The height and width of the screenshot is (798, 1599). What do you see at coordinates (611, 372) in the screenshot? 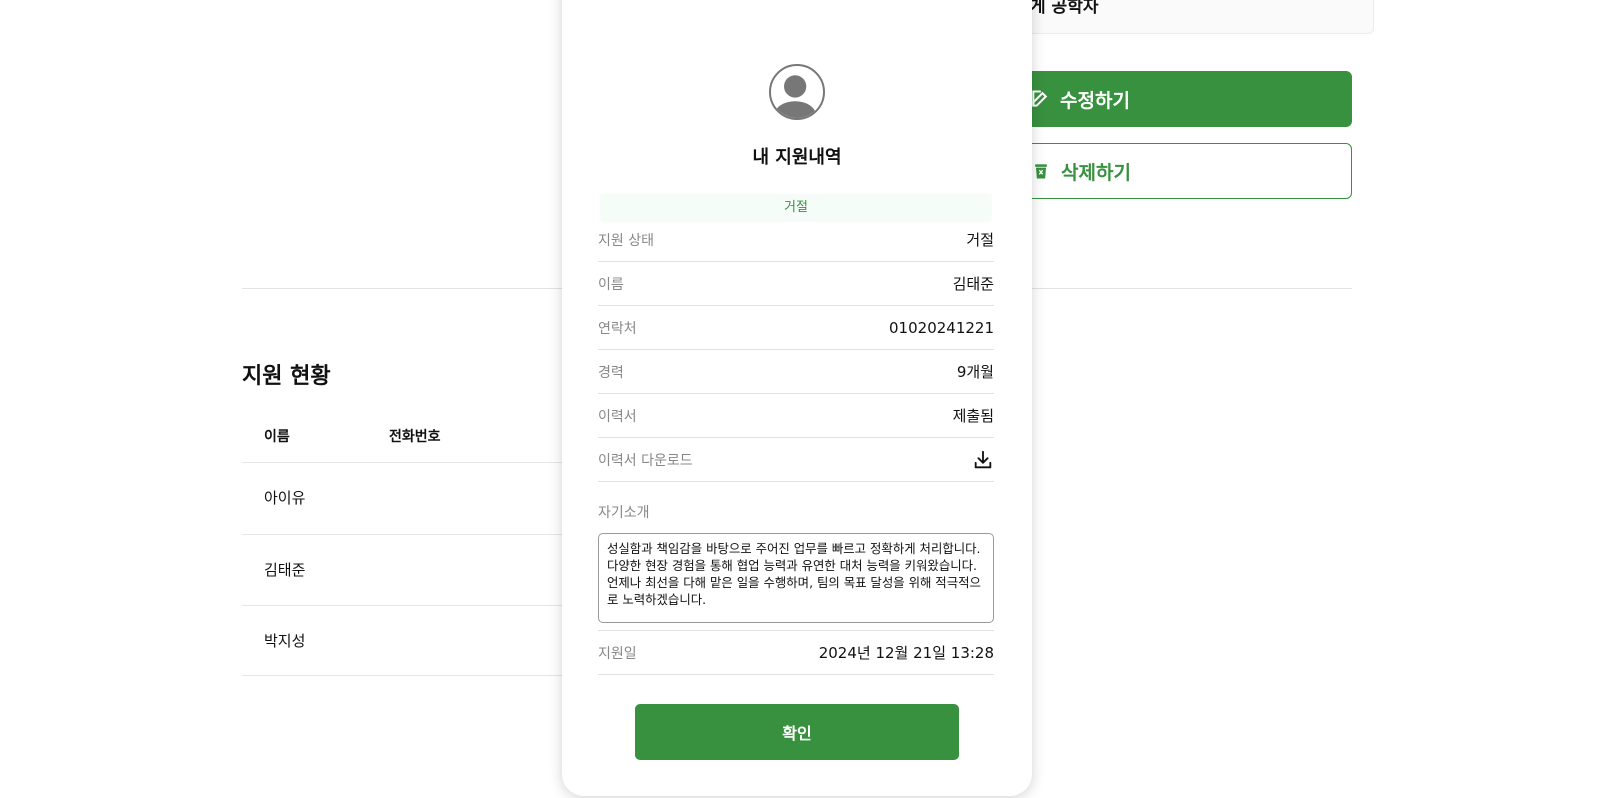
I see `field-label: 경력` at bounding box center [611, 372].